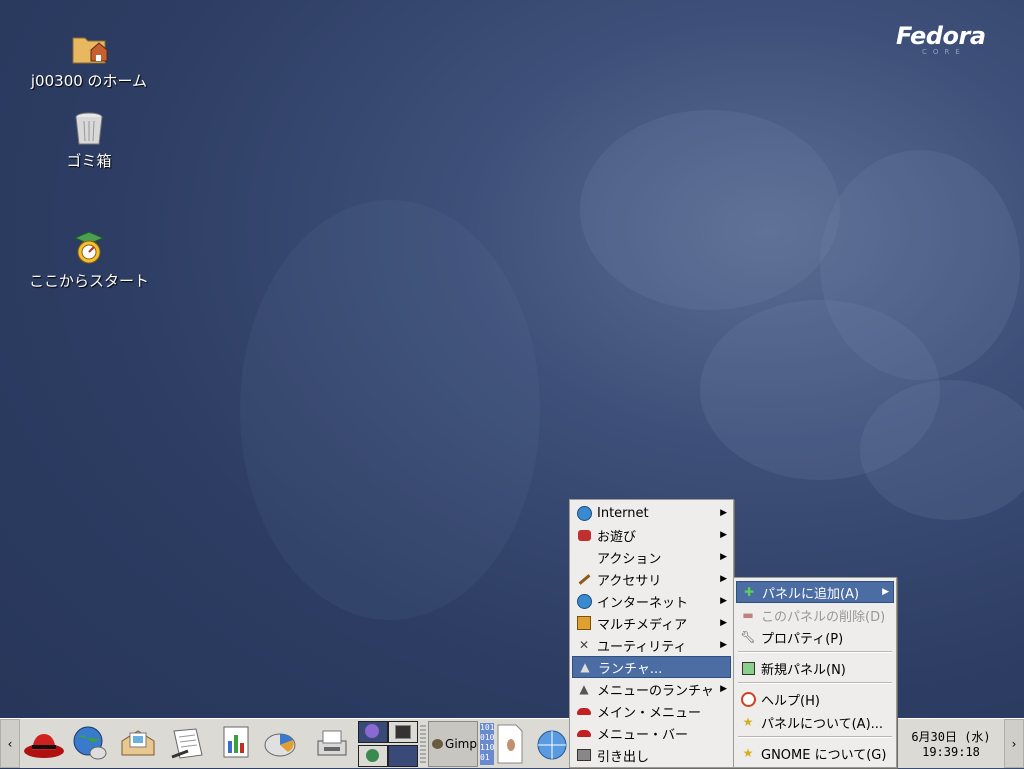  Describe the element at coordinates (651, 623) in the screenshot. I see `menu-item-multimedia: マルチメディア ▶` at that location.